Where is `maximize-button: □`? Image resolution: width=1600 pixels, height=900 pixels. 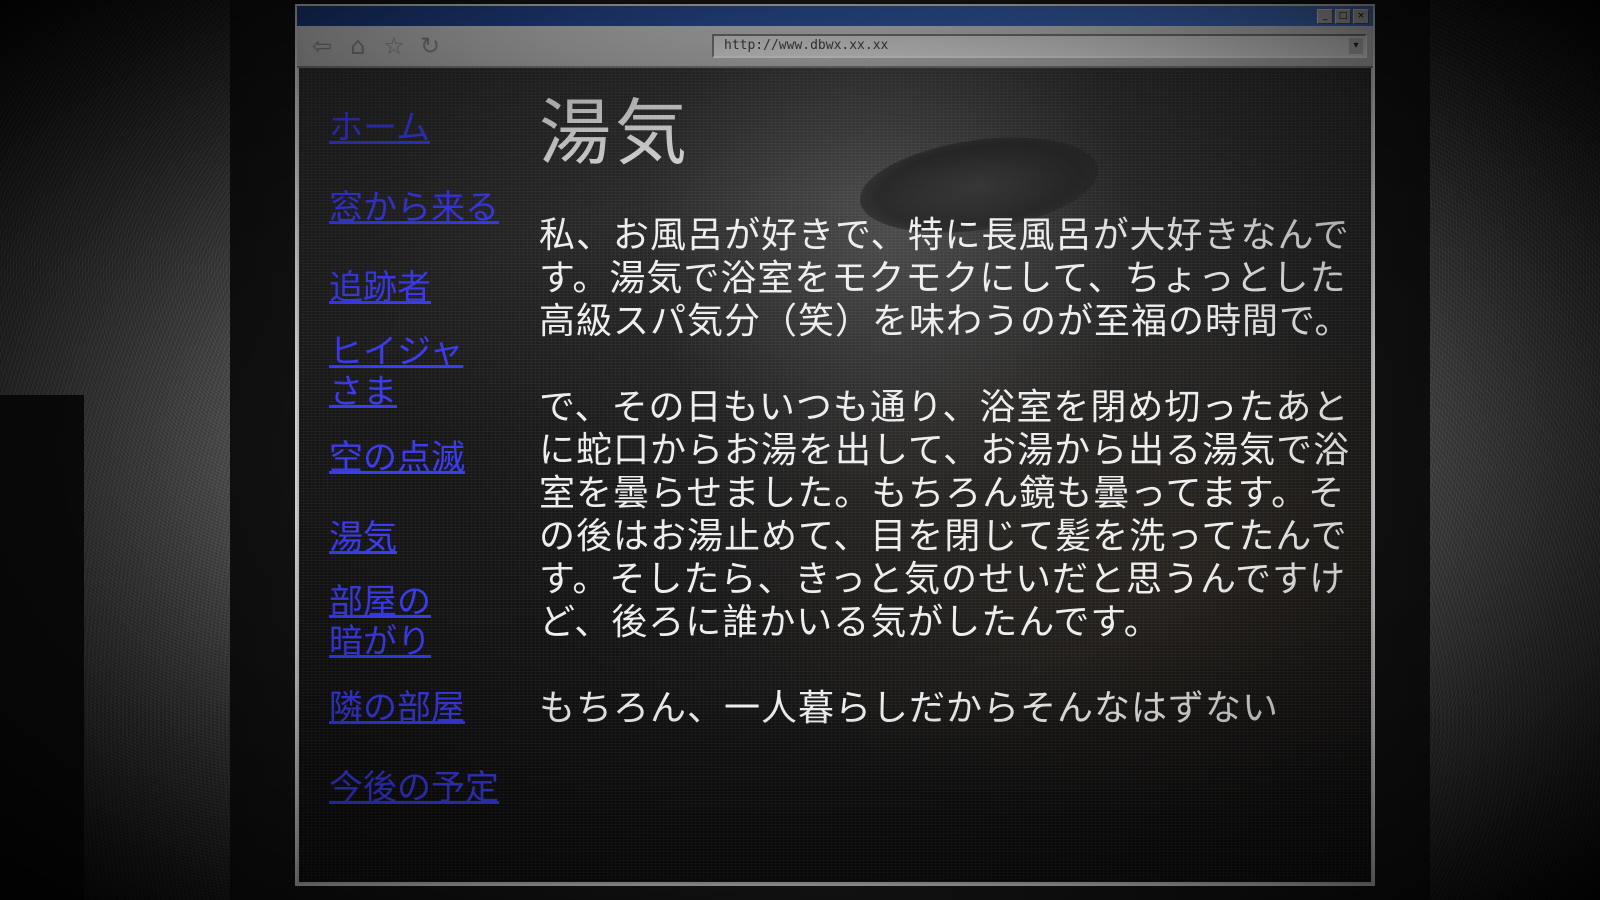 maximize-button: □ is located at coordinates (1343, 16).